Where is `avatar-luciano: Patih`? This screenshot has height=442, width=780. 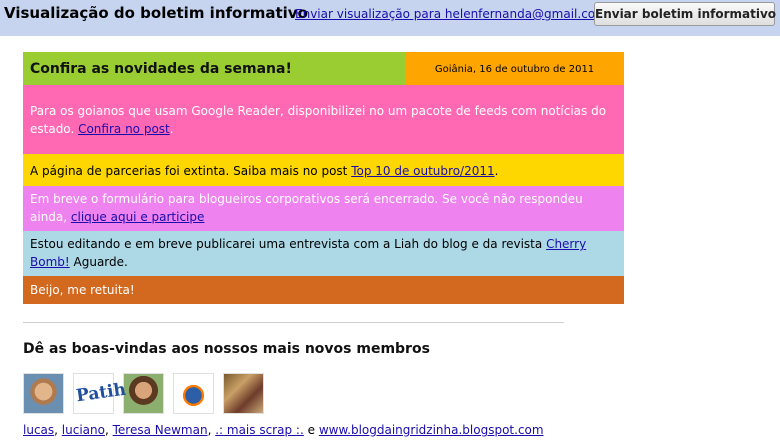
avatar-luciano: Patih is located at coordinates (100, 393).